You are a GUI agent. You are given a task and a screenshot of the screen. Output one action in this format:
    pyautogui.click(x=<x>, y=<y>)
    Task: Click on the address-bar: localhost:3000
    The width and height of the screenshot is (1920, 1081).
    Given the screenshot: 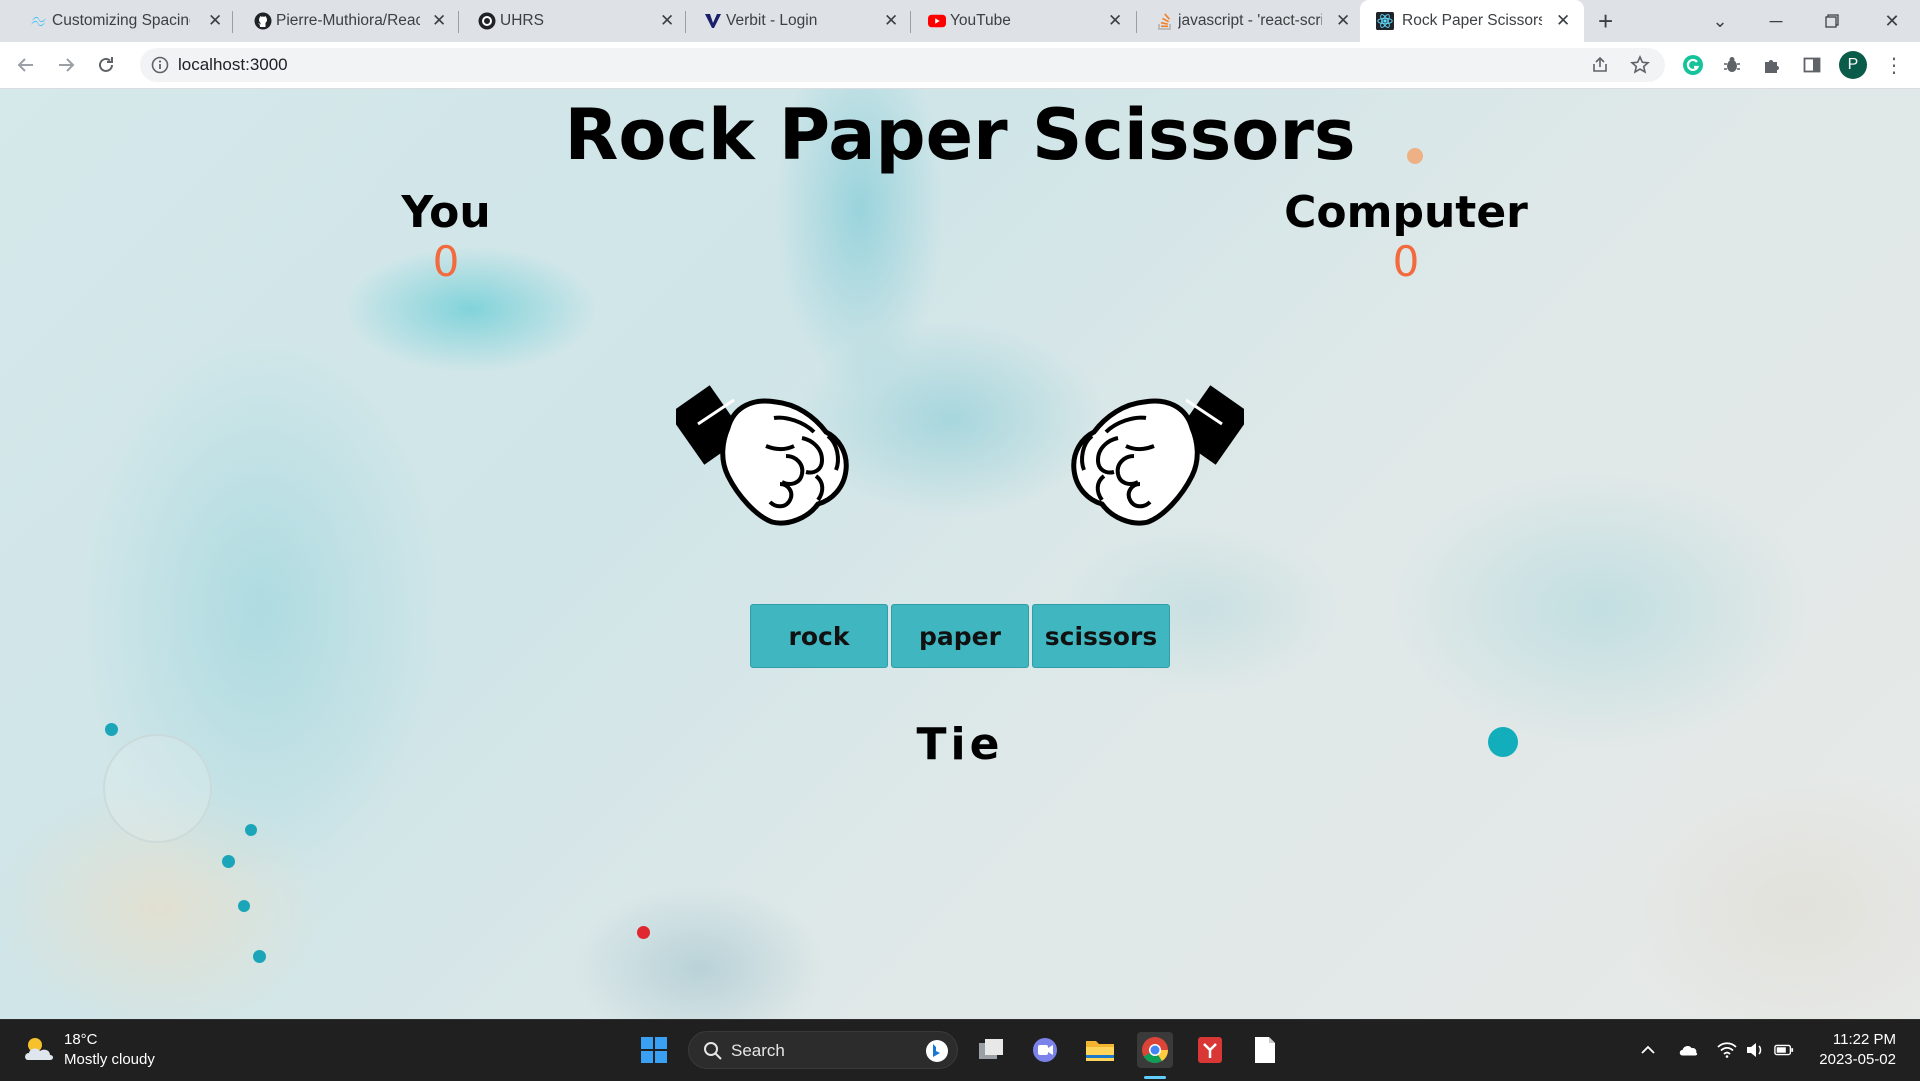 What is the action you would take?
    pyautogui.click(x=902, y=65)
    